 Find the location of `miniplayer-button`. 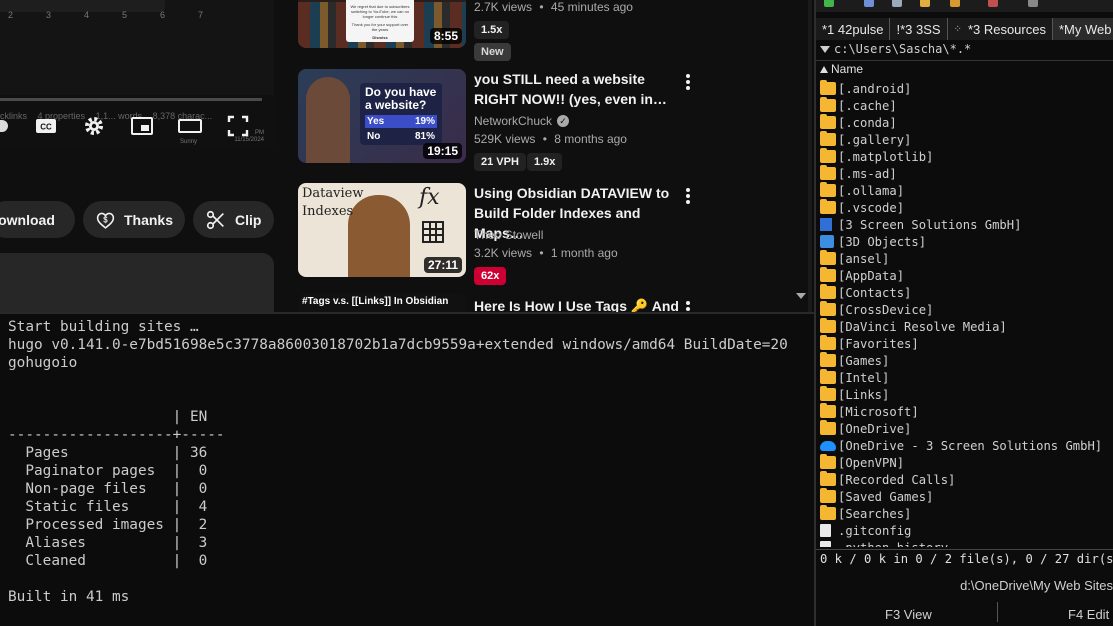

miniplayer-button is located at coordinates (142, 126).